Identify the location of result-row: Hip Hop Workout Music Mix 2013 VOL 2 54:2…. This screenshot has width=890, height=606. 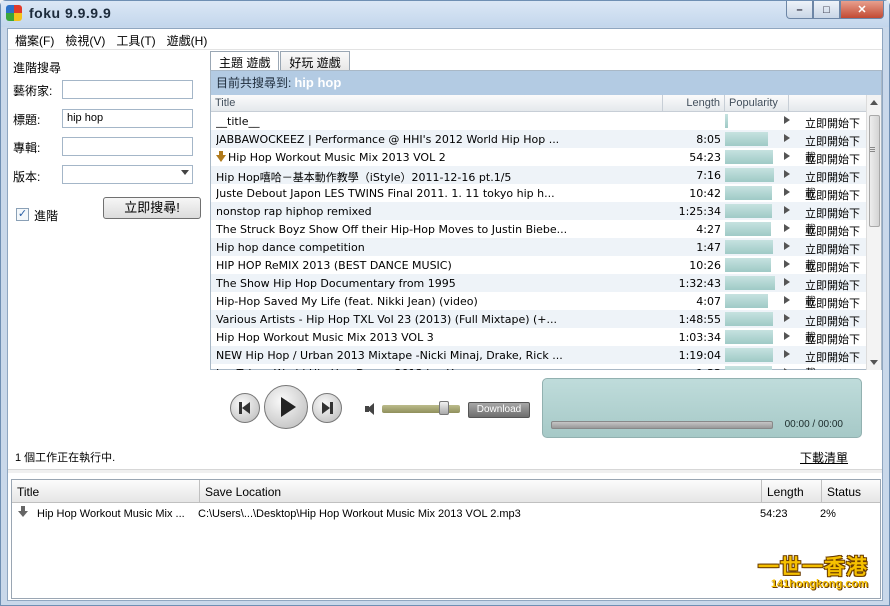
(538, 165).